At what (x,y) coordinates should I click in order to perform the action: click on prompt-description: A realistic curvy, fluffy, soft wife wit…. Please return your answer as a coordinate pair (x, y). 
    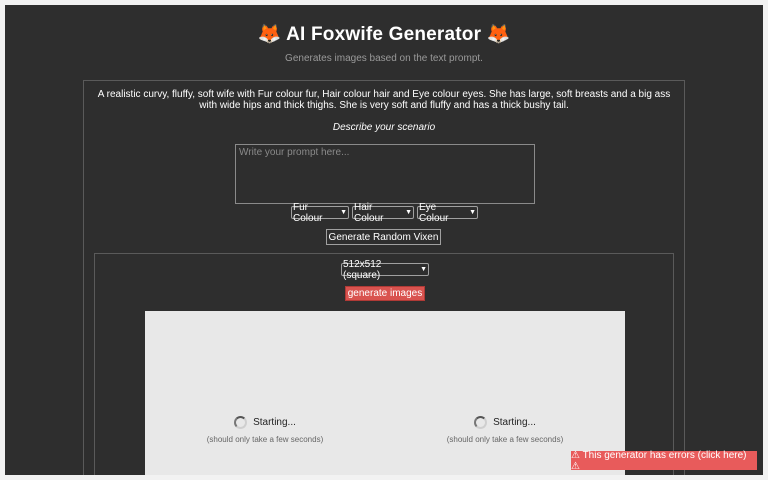
    Looking at the image, I should click on (384, 100).